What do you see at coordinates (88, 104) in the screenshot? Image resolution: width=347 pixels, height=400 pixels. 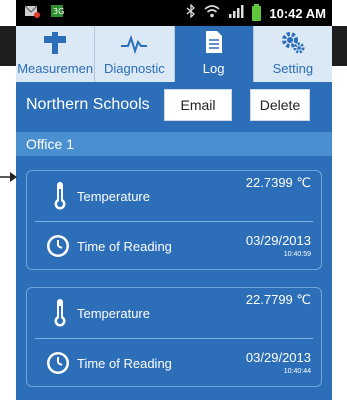 I see `group-name: Northern Schools` at bounding box center [88, 104].